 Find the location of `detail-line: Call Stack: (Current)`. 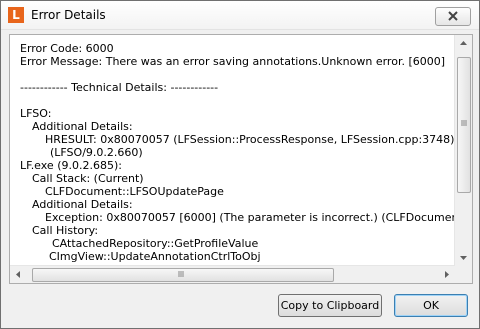

detail-line: Call Stack: (Current) is located at coordinates (88, 178).